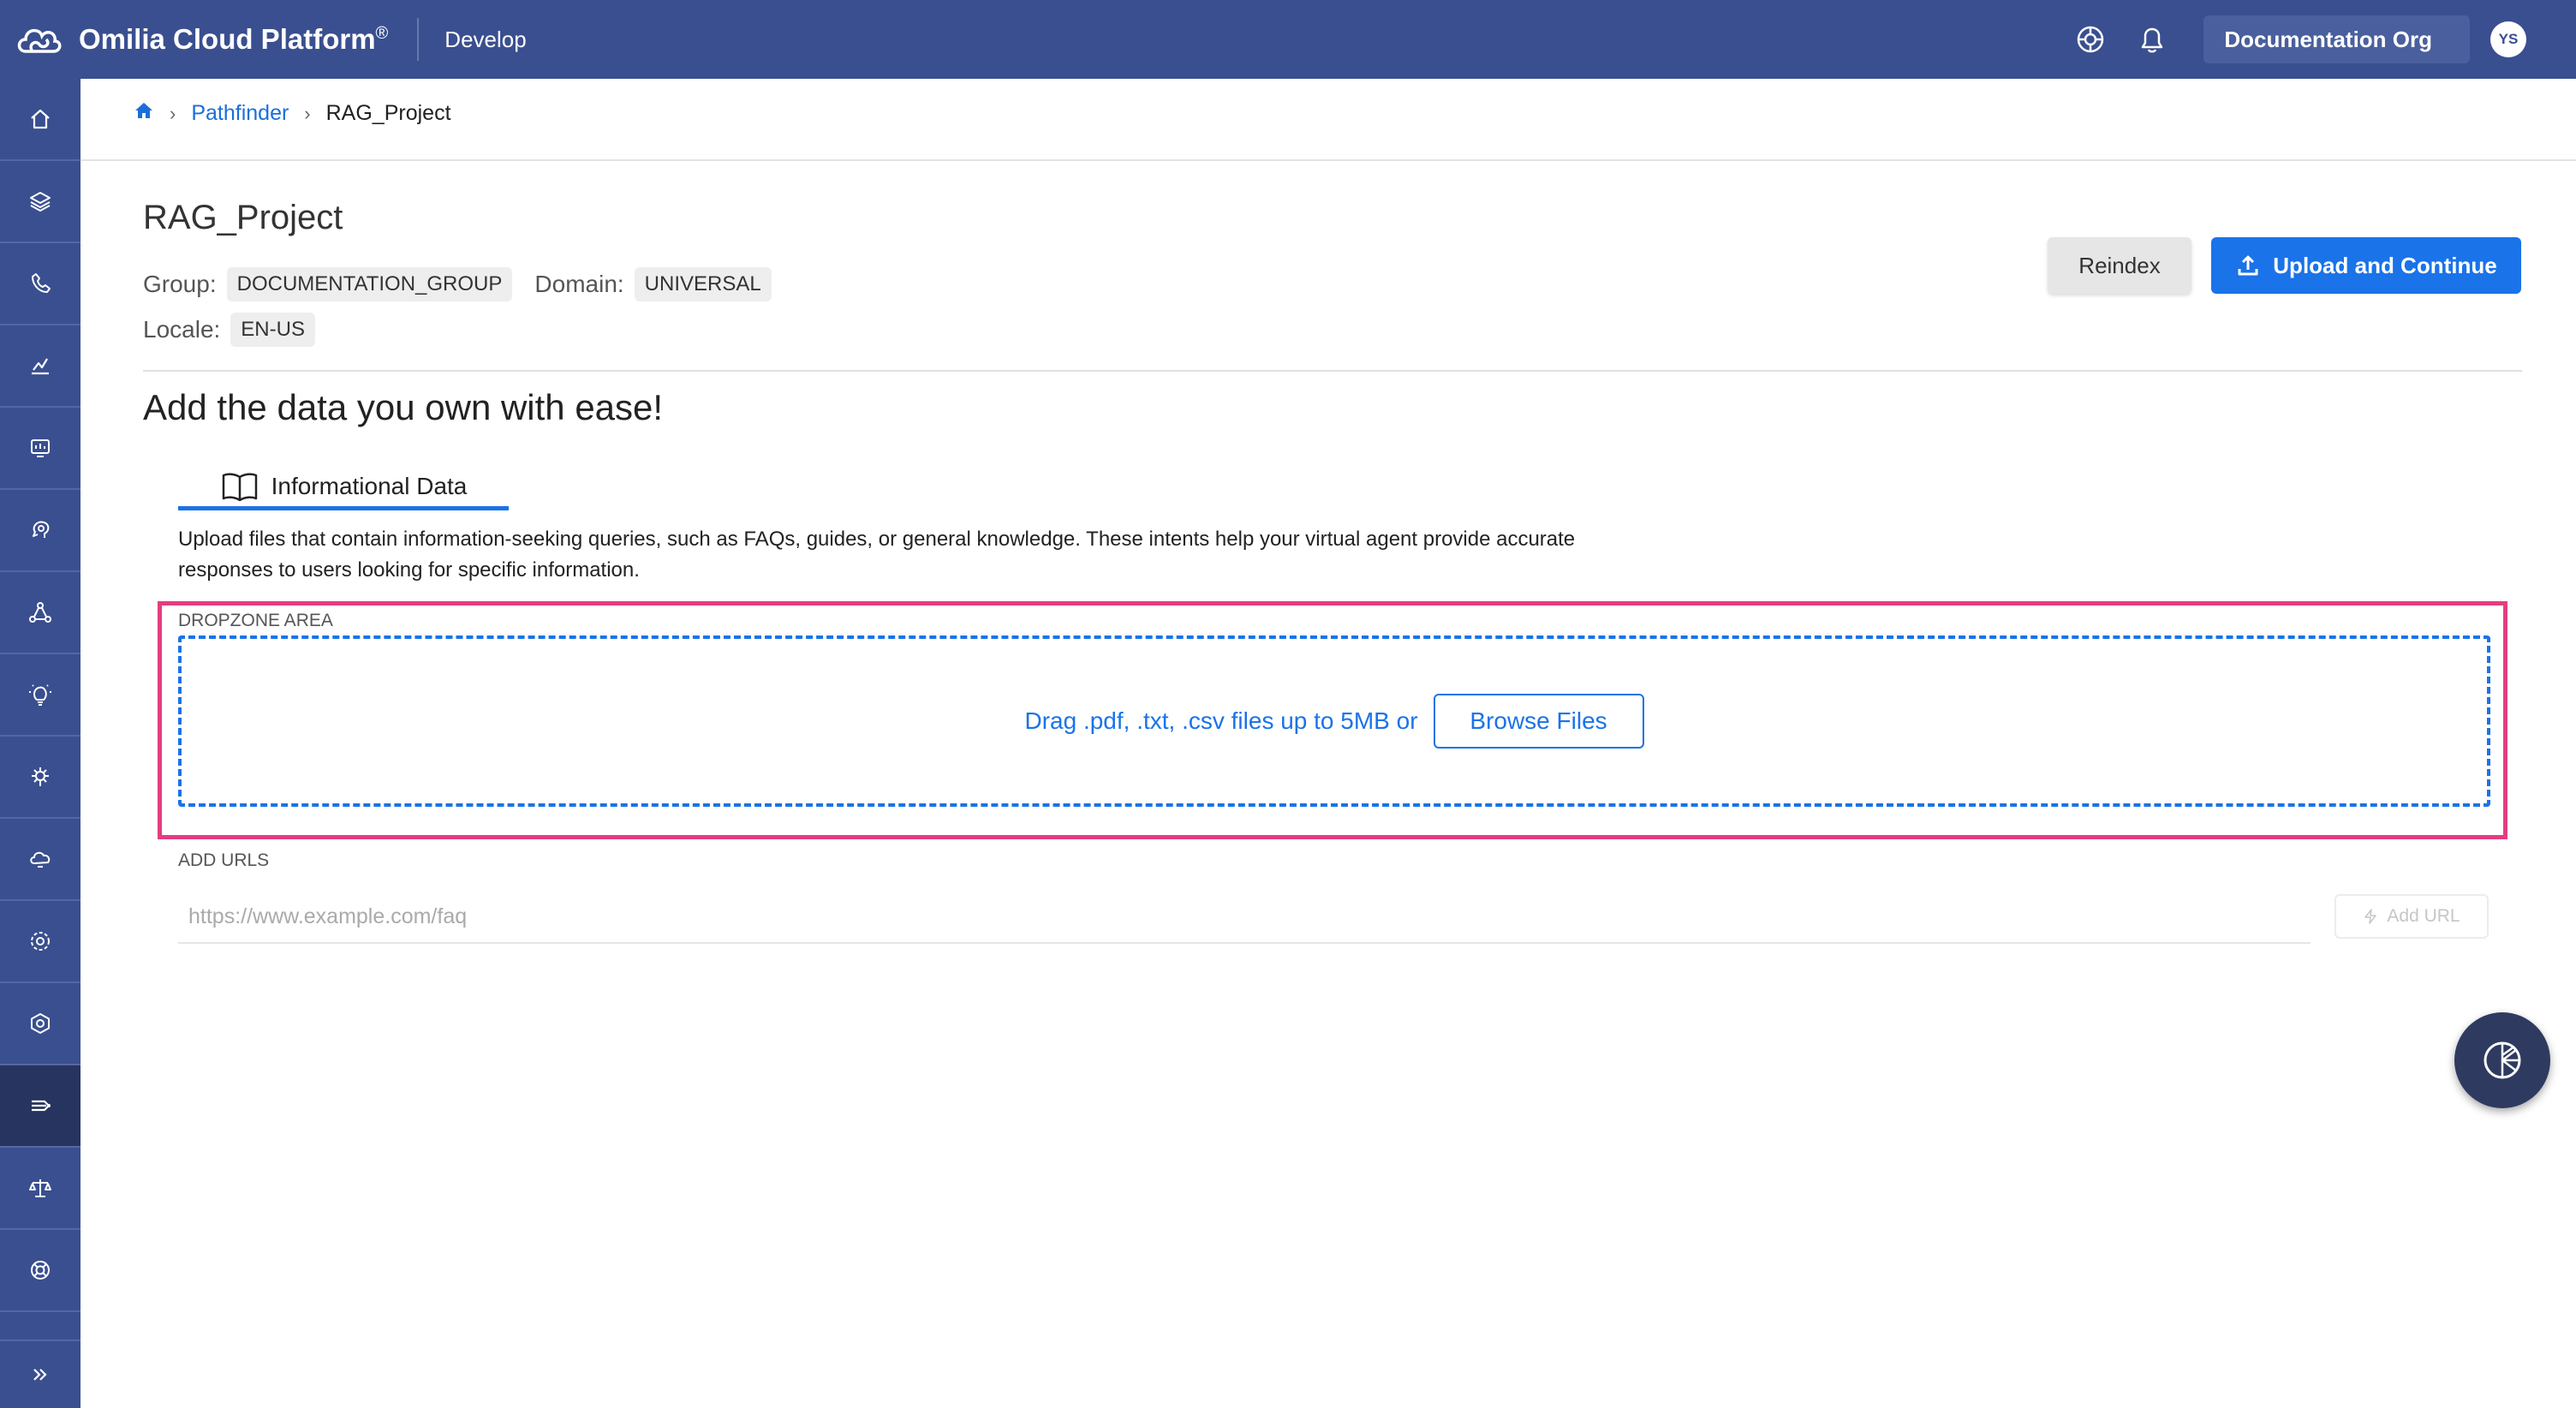 The width and height of the screenshot is (2576, 1408). I want to click on sidebar-item-pathfinder, so click(40, 1106).